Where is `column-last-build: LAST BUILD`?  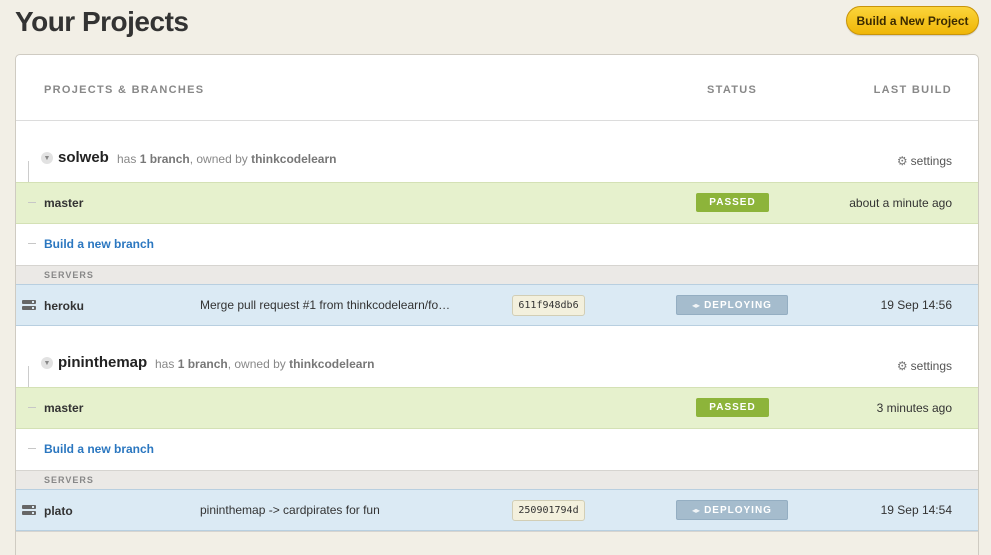
column-last-build: LAST BUILD is located at coordinates (912, 90).